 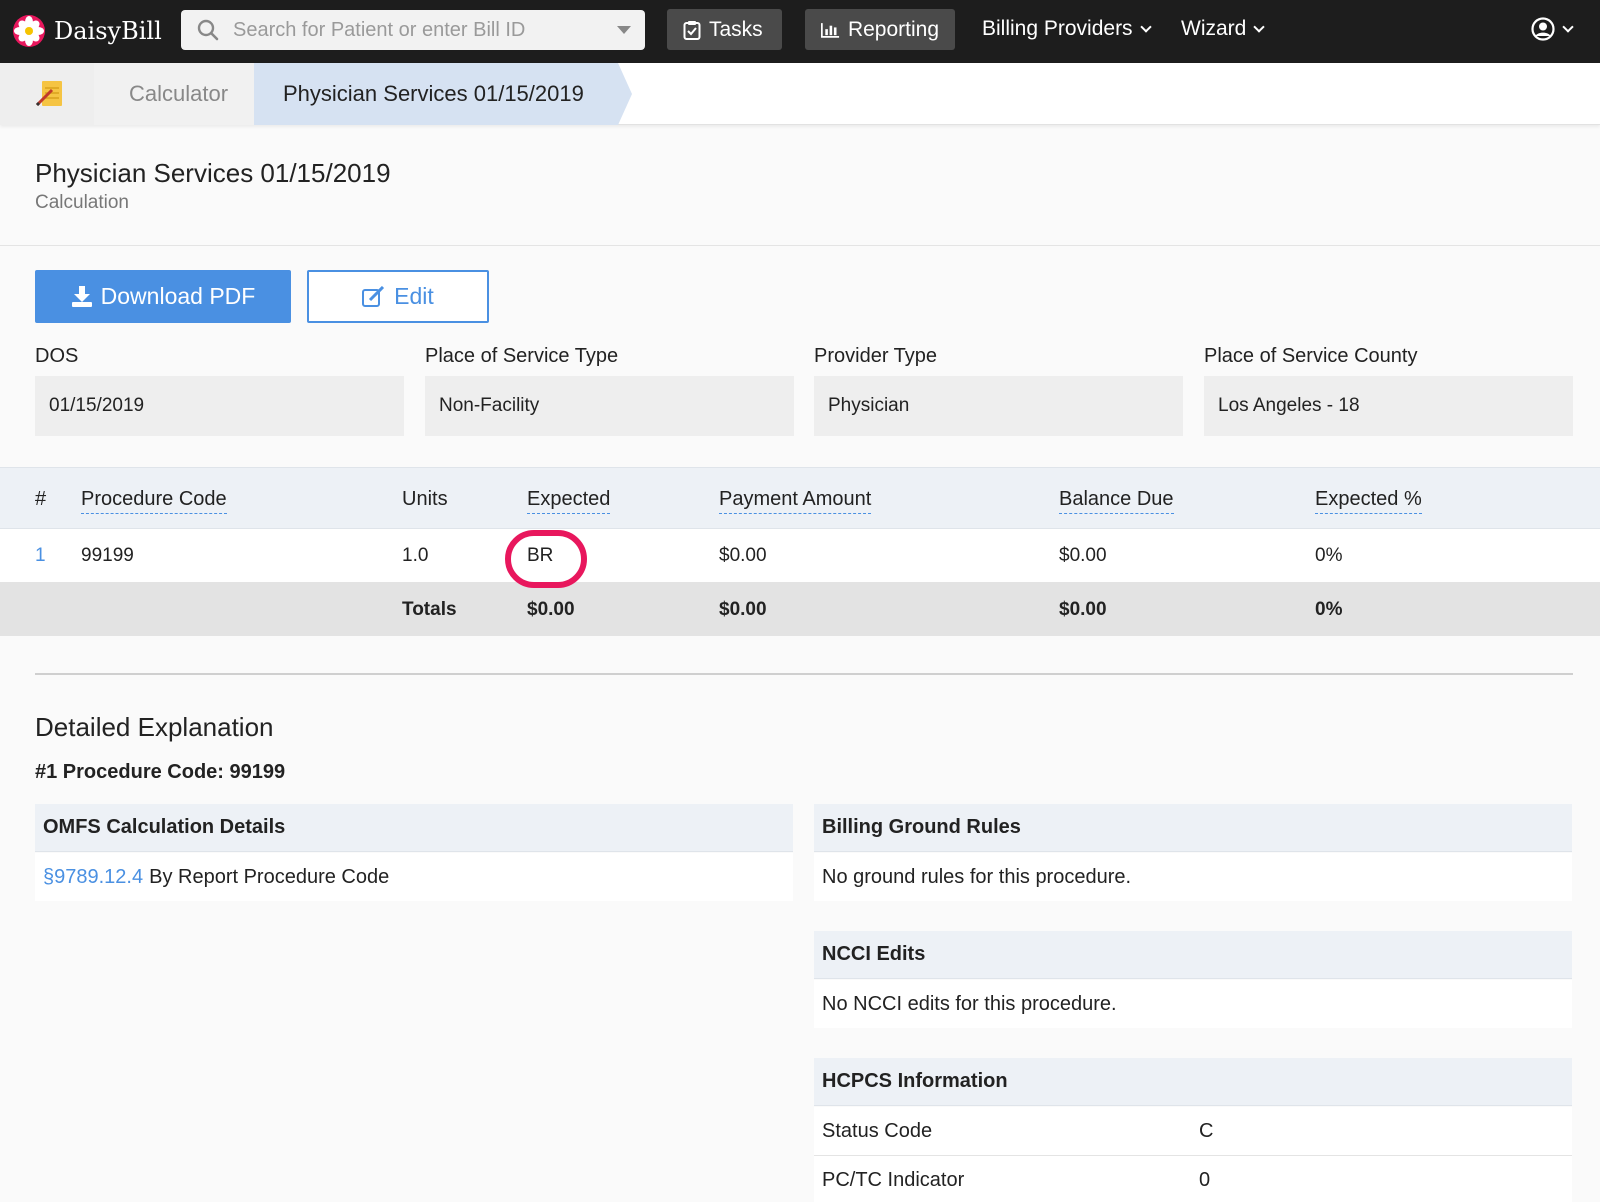 What do you see at coordinates (429, 609) in the screenshot?
I see `totals-label: Totals` at bounding box center [429, 609].